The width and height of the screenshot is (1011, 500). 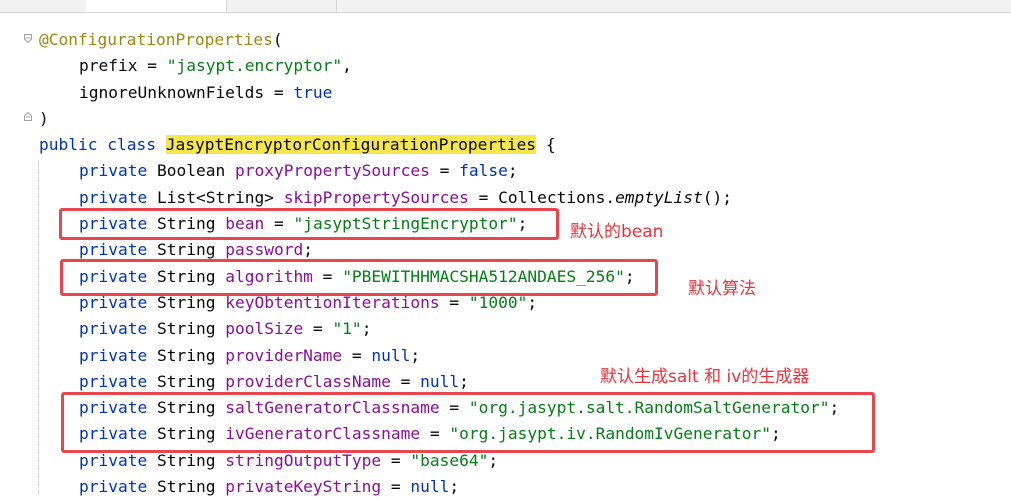 What do you see at coordinates (376, 197) in the screenshot?
I see `field-name: skipPropertySources` at bounding box center [376, 197].